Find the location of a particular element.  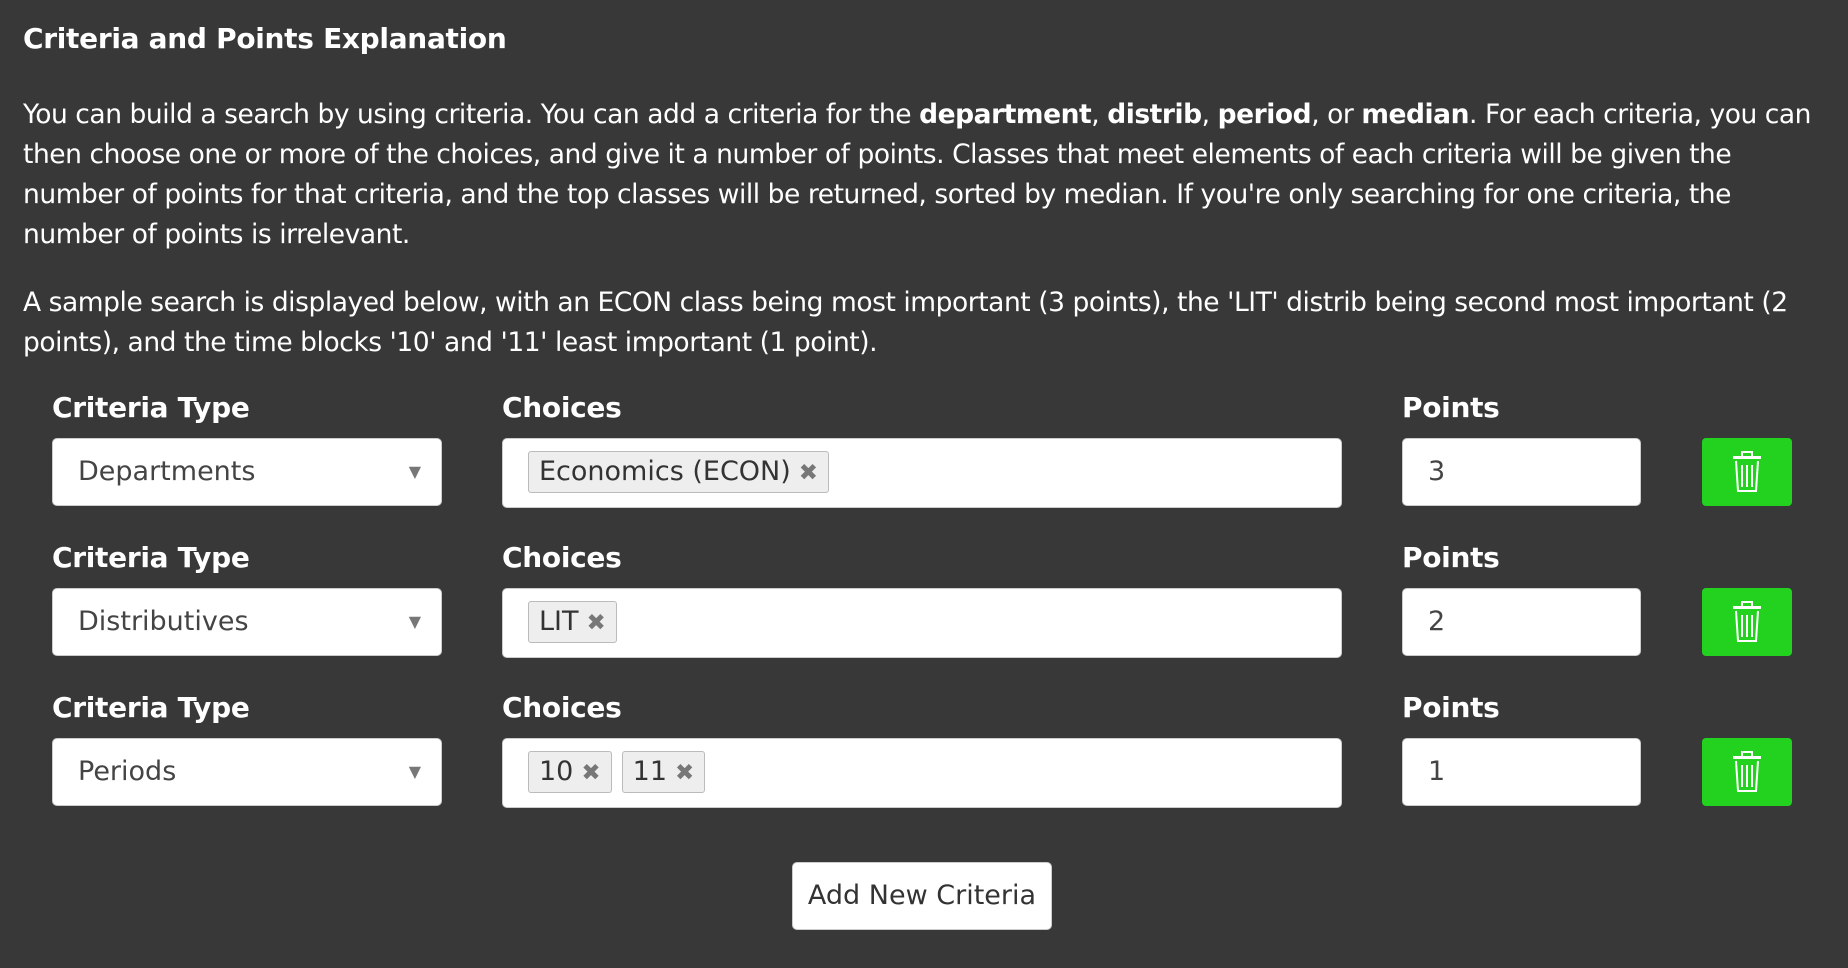

criteria-type-select: Distributives ▼ is located at coordinates (247, 622).